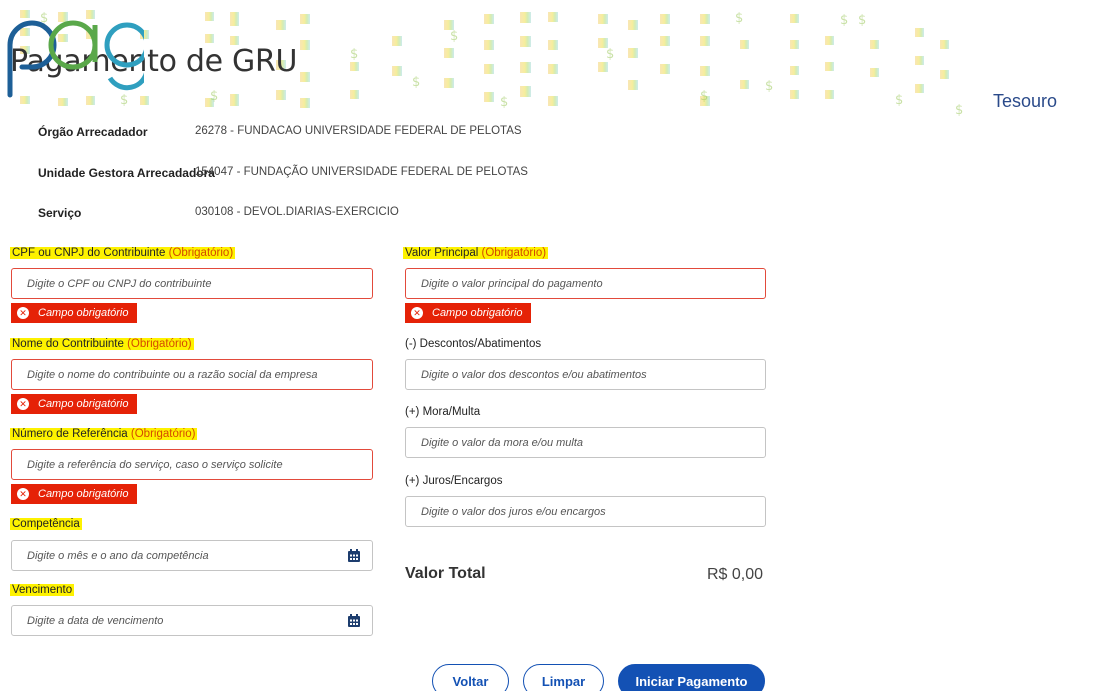 Image resolution: width=1119 pixels, height=691 pixels. What do you see at coordinates (691, 677) in the screenshot?
I see `start-payment-button: Iniciar Pagamento` at bounding box center [691, 677].